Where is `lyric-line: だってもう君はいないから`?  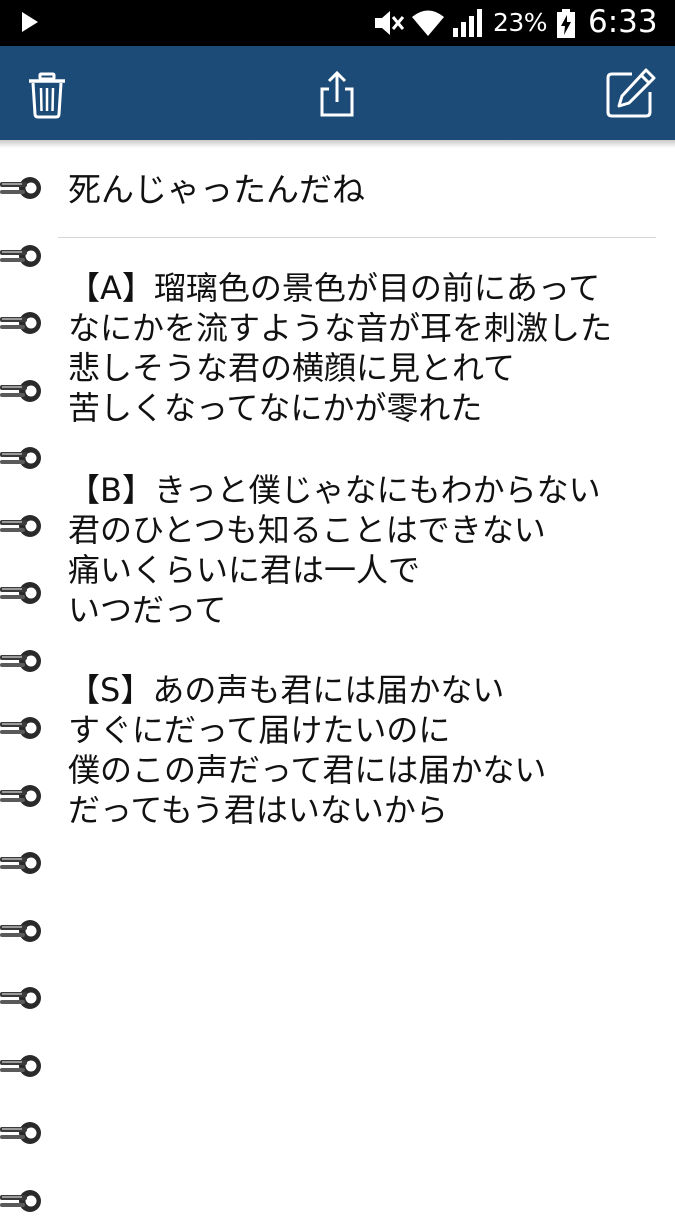 lyric-line: だってもう君はいないから is located at coordinates (258, 810).